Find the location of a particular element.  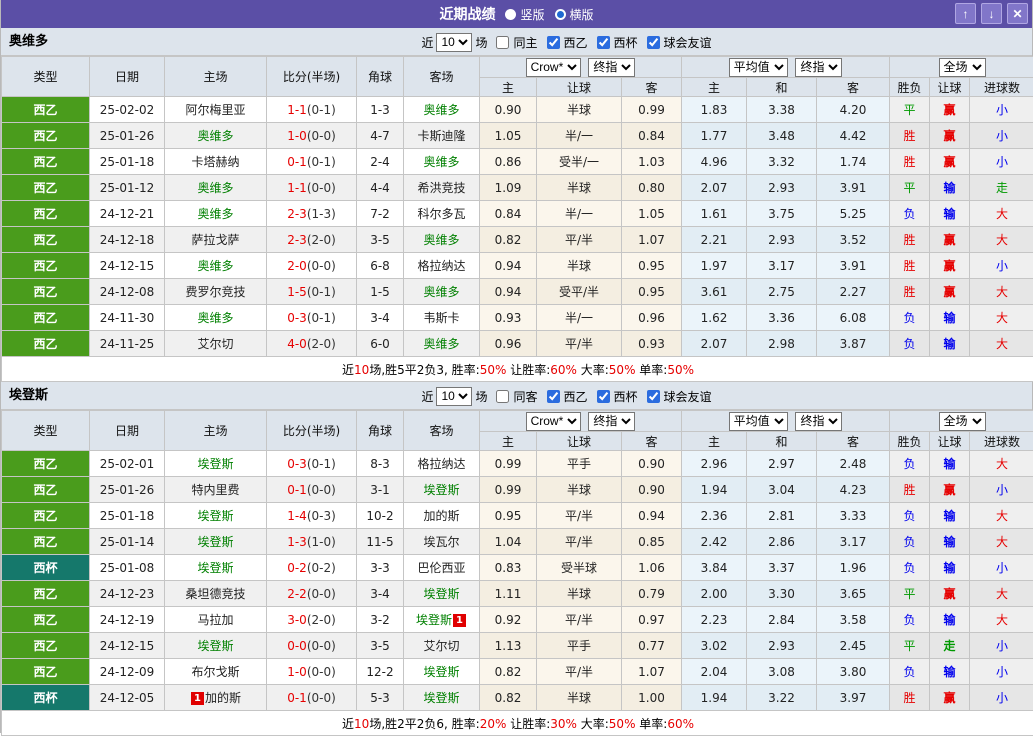

euro-home-odds-cell: 3.02 is located at coordinates (714, 646).